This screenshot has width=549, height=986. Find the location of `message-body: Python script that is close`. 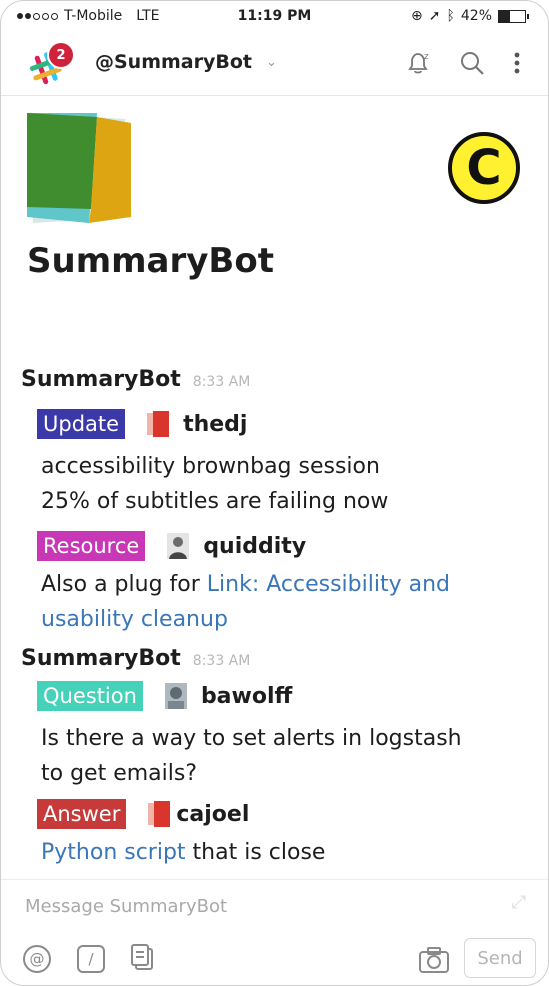

message-body: Python script that is close is located at coordinates (183, 852).